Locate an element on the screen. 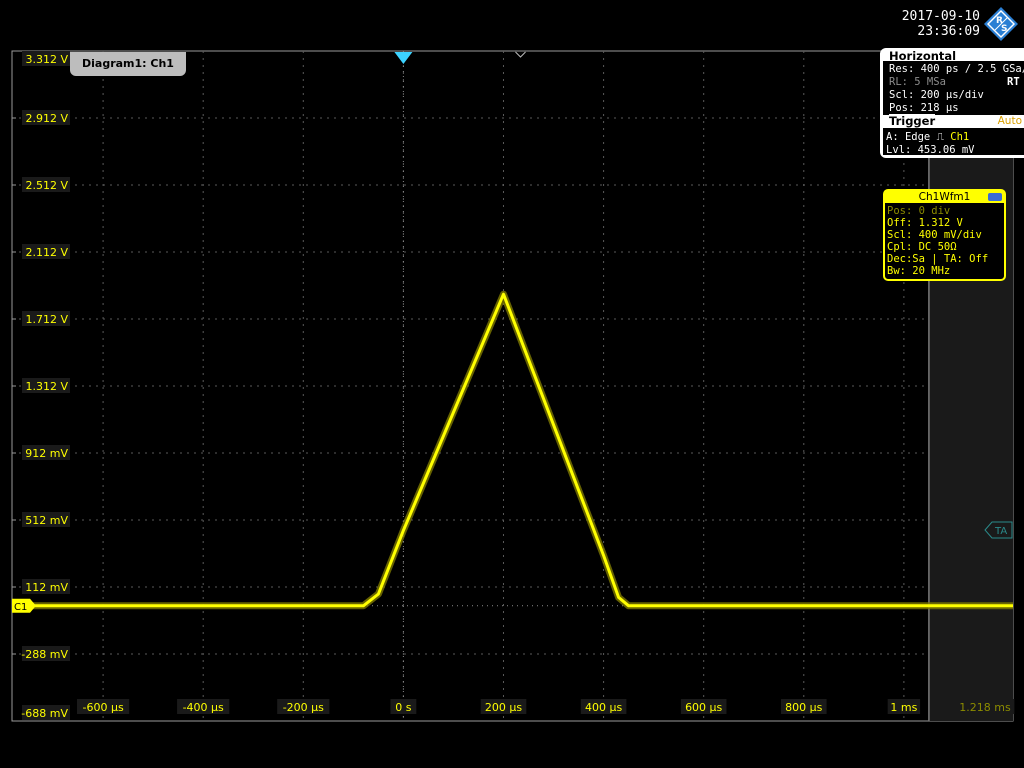 This screenshot has height=768, width=1024. trigger-title: Trigger is located at coordinates (912, 121).